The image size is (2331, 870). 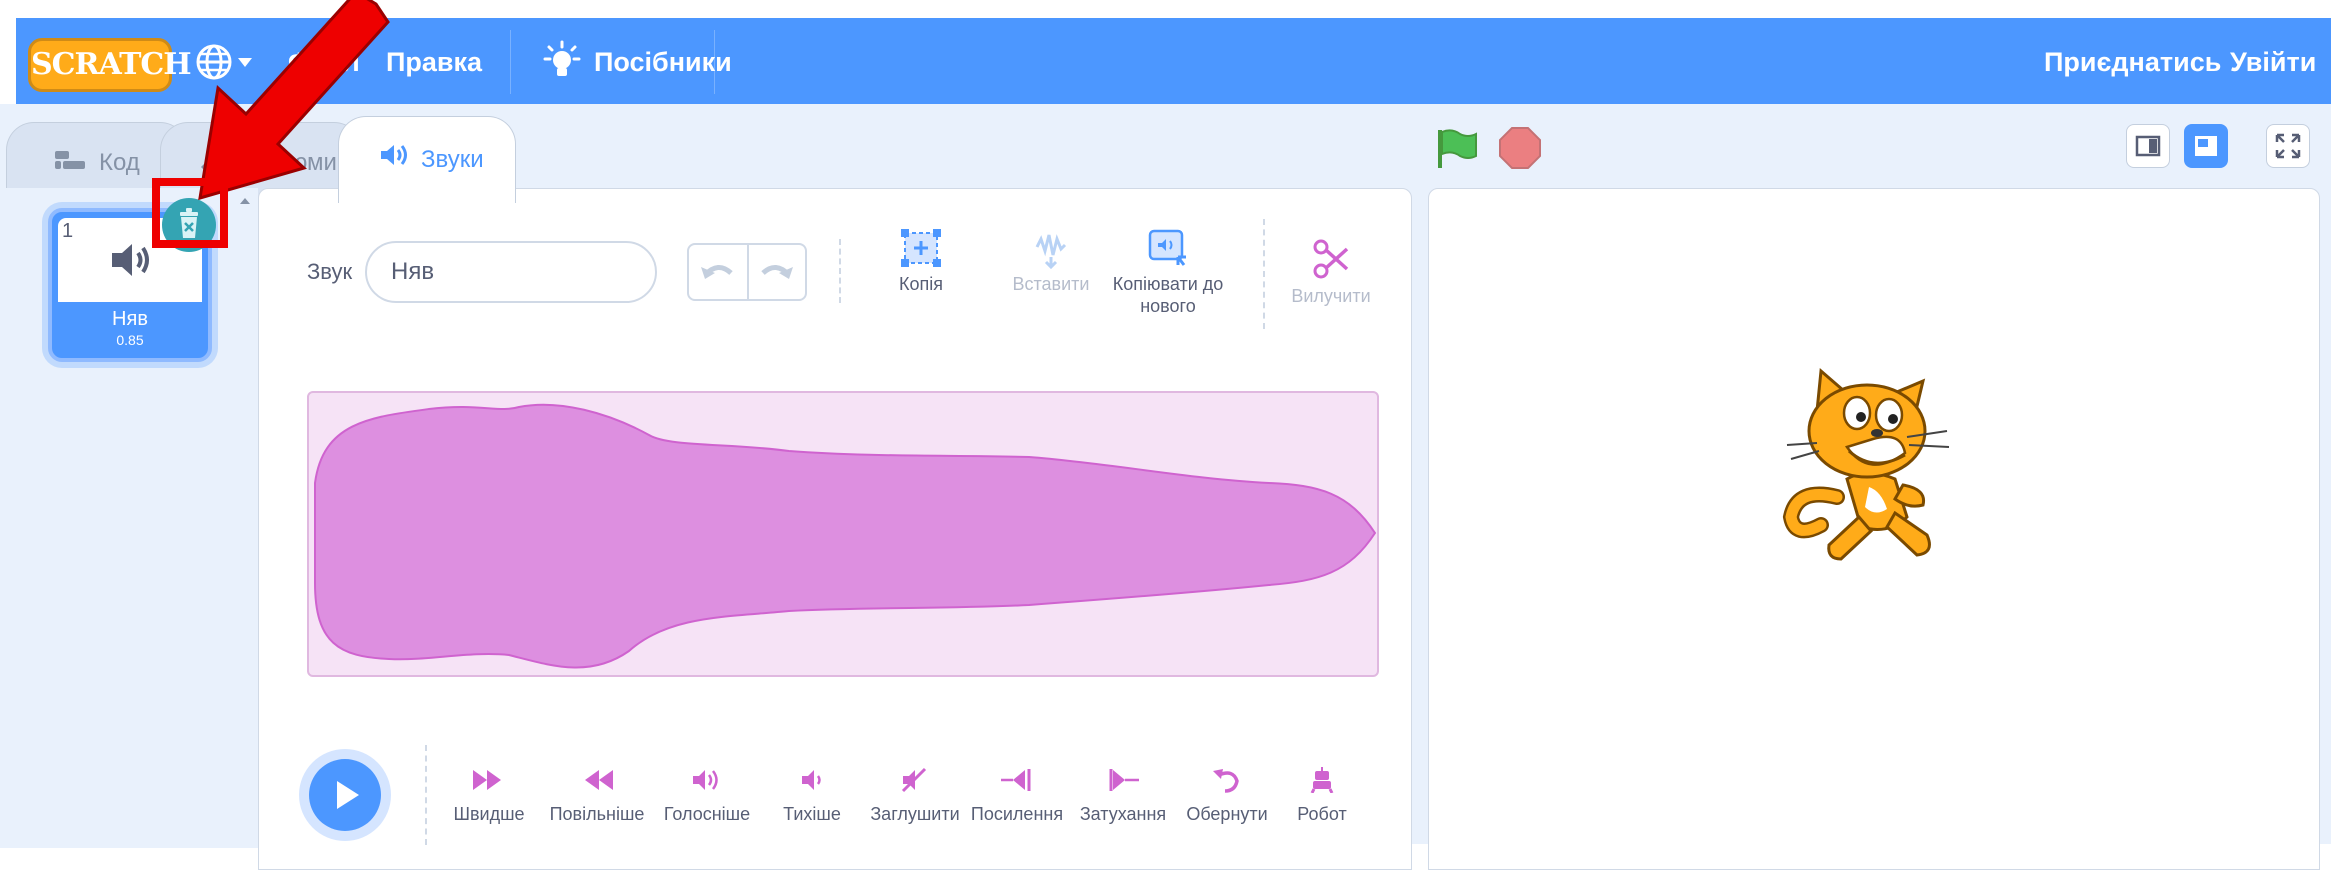 I want to click on scratch-logo: SCRATCH, so click(x=110, y=65).